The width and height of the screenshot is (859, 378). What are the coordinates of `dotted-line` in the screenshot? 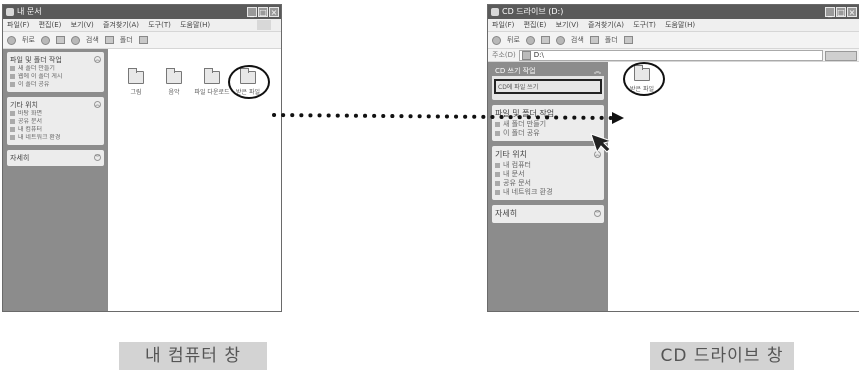 It's located at (443, 116).